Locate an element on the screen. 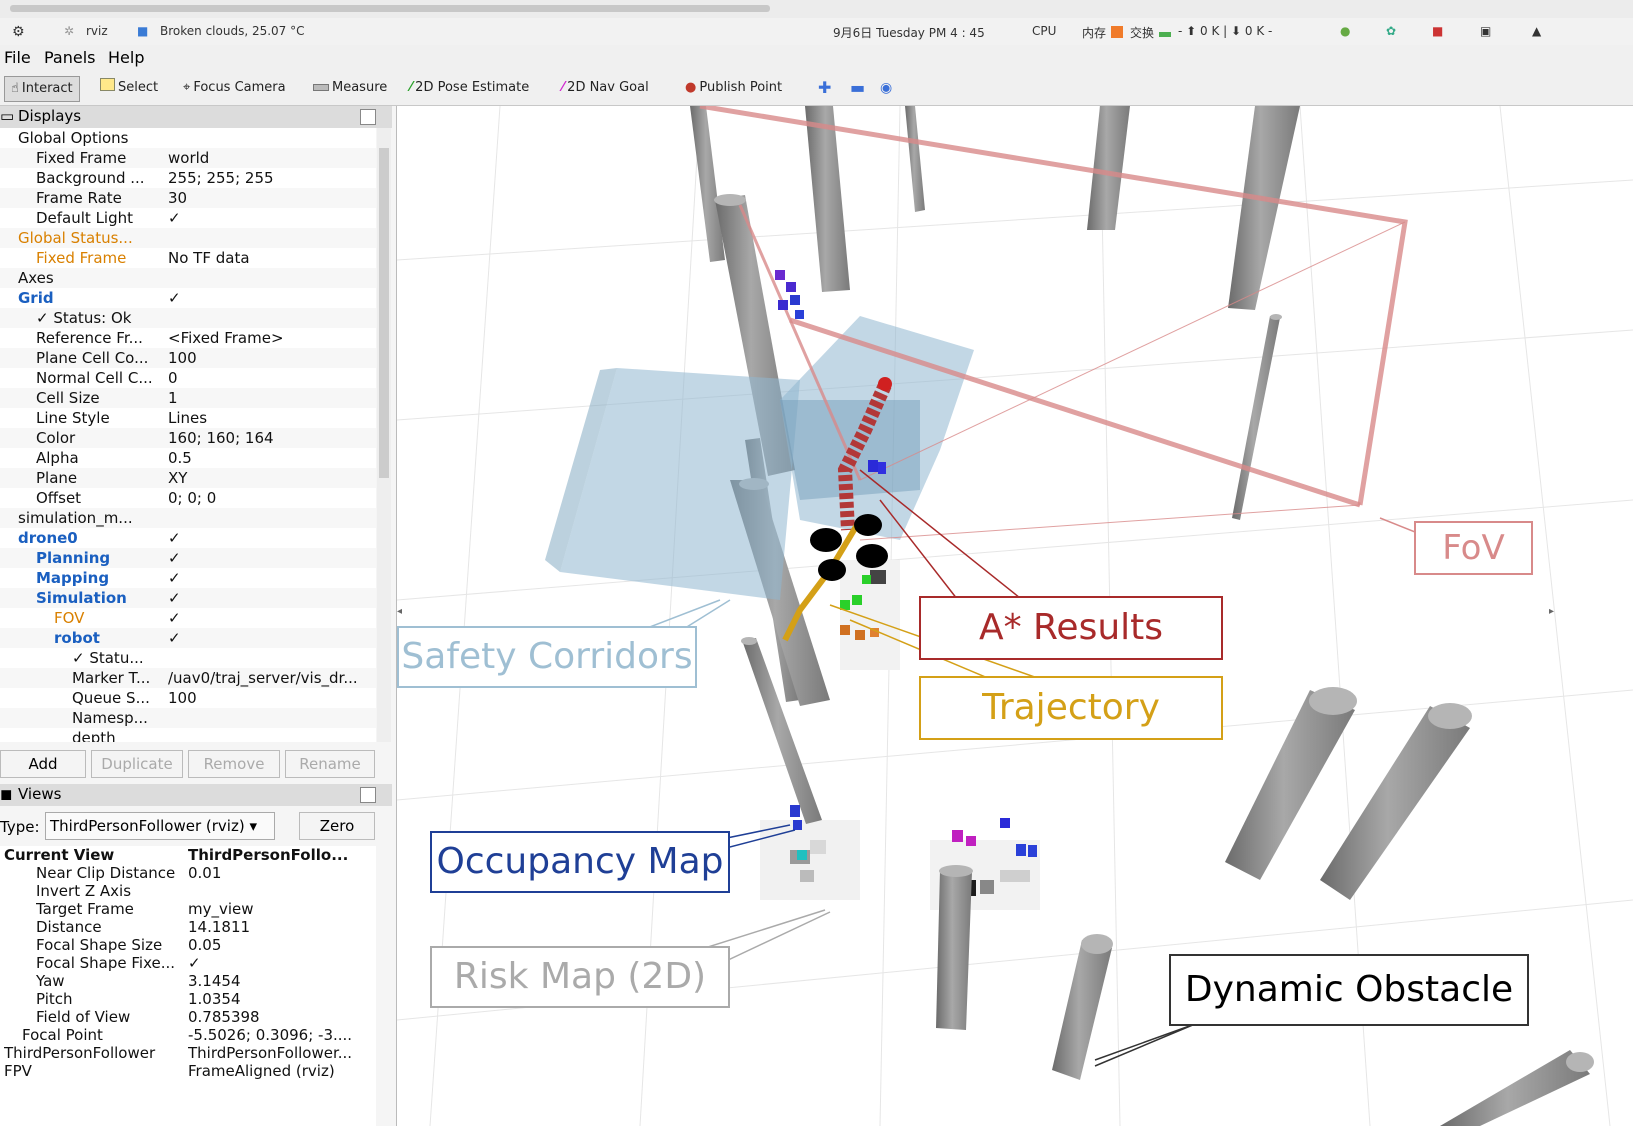 The image size is (1633, 1126). display-row: FOV ✓ is located at coordinates (188, 618).